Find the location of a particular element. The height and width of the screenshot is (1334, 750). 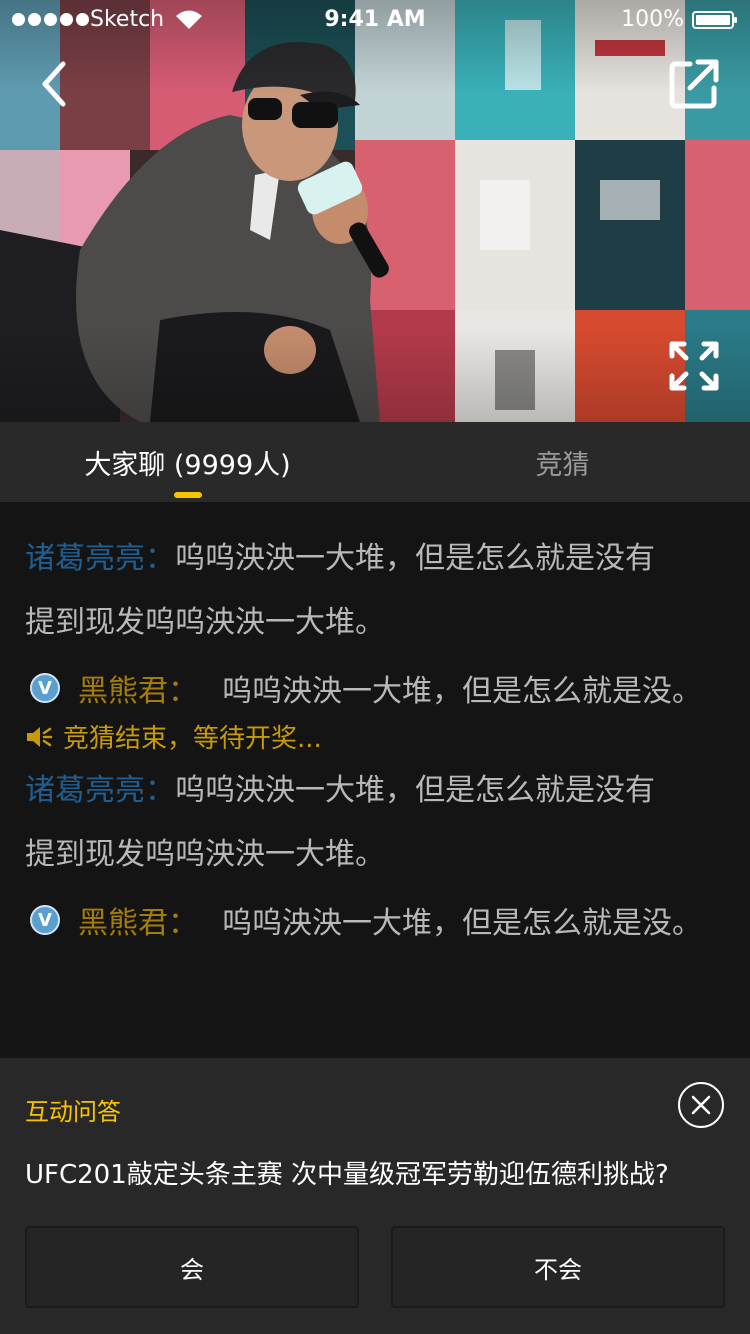

share-external-icon is located at coordinates (694, 84).